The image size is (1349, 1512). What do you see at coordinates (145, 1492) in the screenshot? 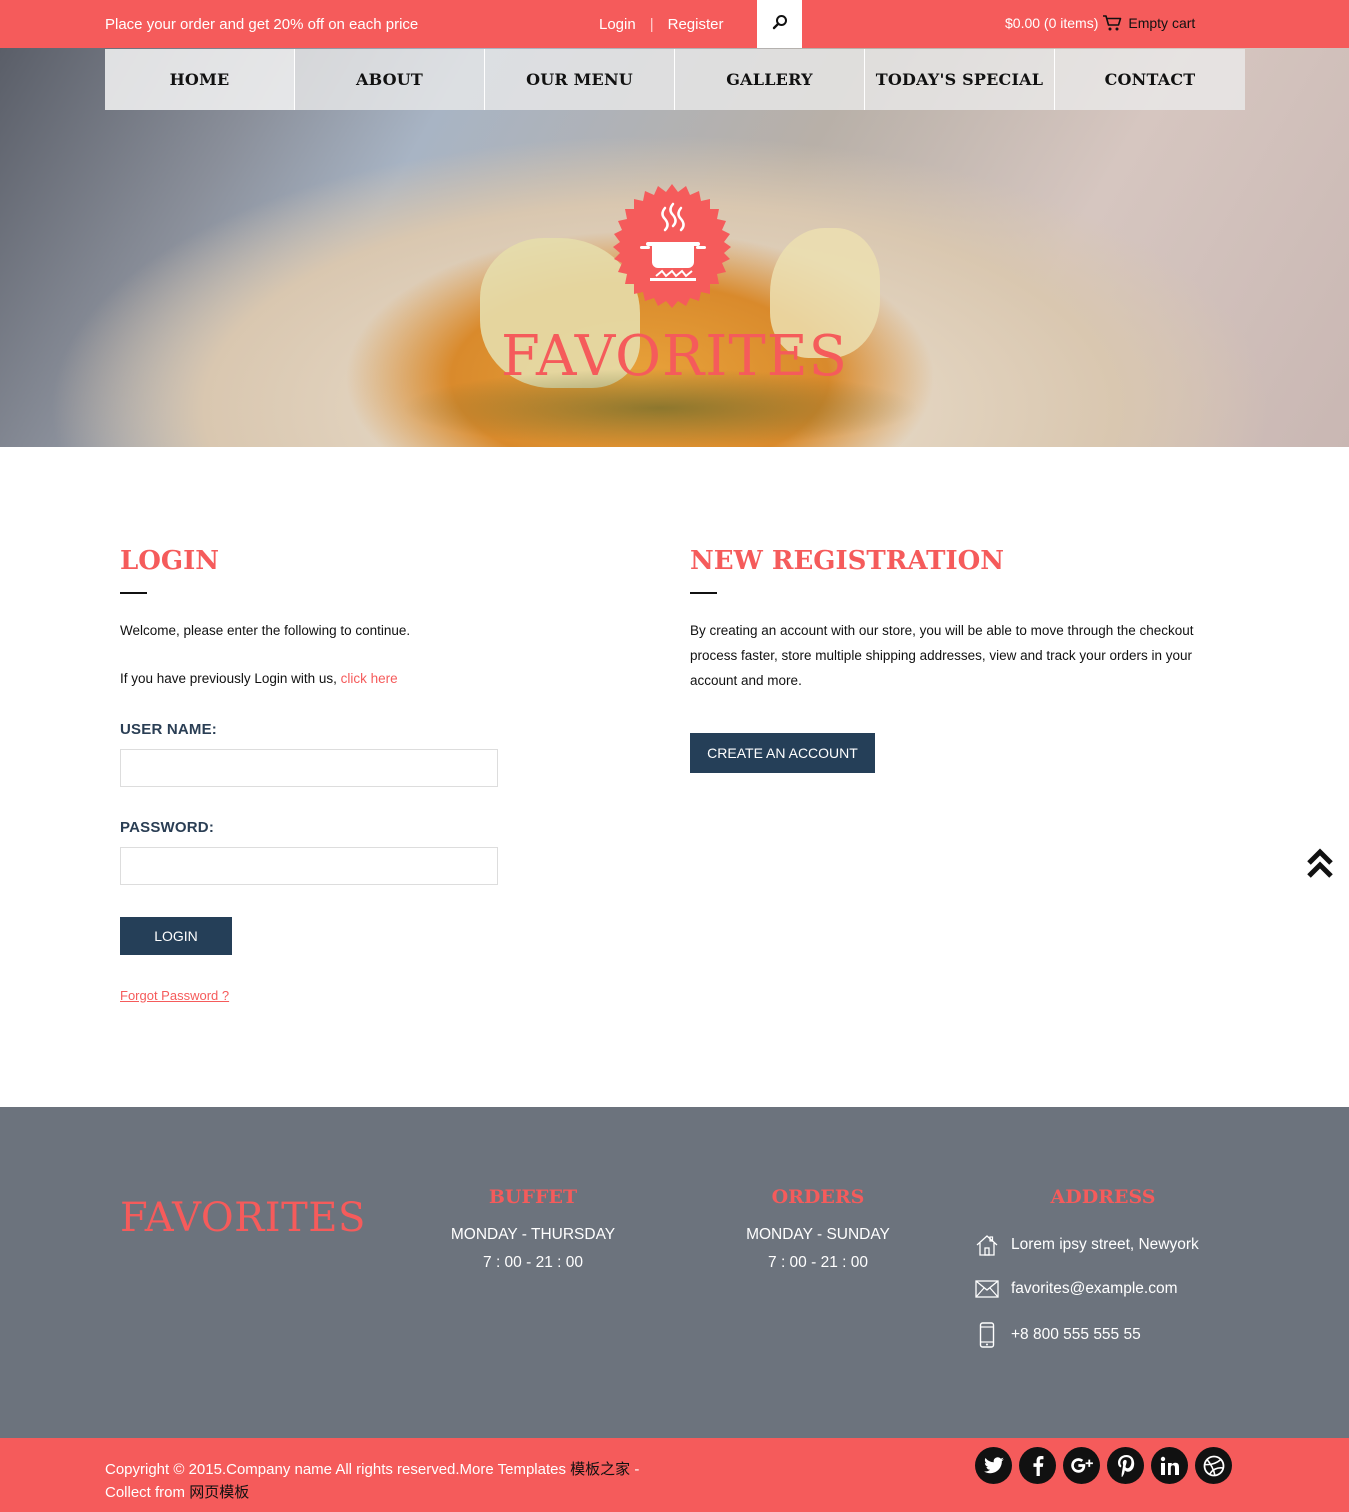
I see `copyright-line-2: Collect from` at bounding box center [145, 1492].